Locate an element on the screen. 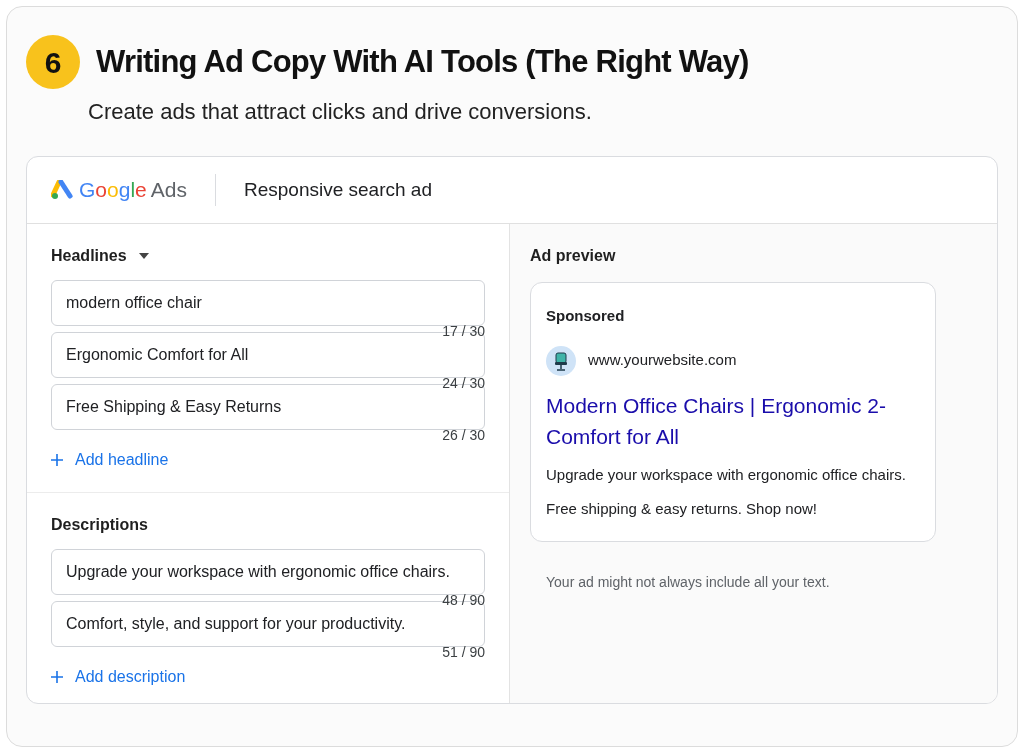 The width and height of the screenshot is (1024, 753). slide-title: Writing Ad Copy With AI Tools (The Right Way) is located at coordinates (422, 61).